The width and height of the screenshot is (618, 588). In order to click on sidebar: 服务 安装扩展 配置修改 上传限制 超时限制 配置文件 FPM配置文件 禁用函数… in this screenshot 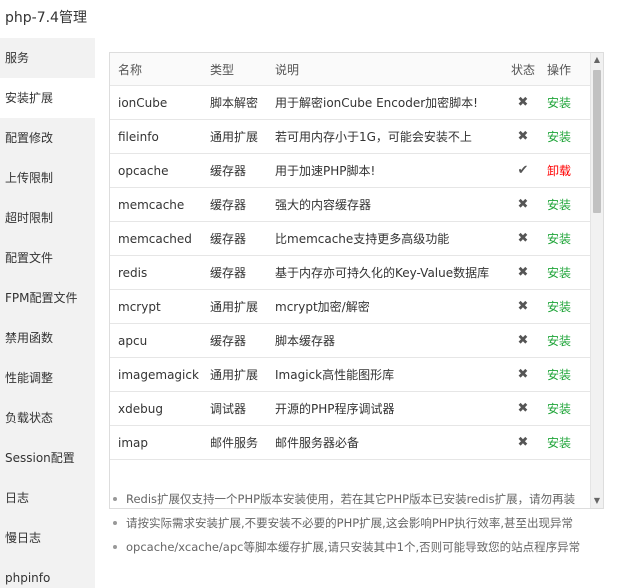, I will do `click(47, 313)`.